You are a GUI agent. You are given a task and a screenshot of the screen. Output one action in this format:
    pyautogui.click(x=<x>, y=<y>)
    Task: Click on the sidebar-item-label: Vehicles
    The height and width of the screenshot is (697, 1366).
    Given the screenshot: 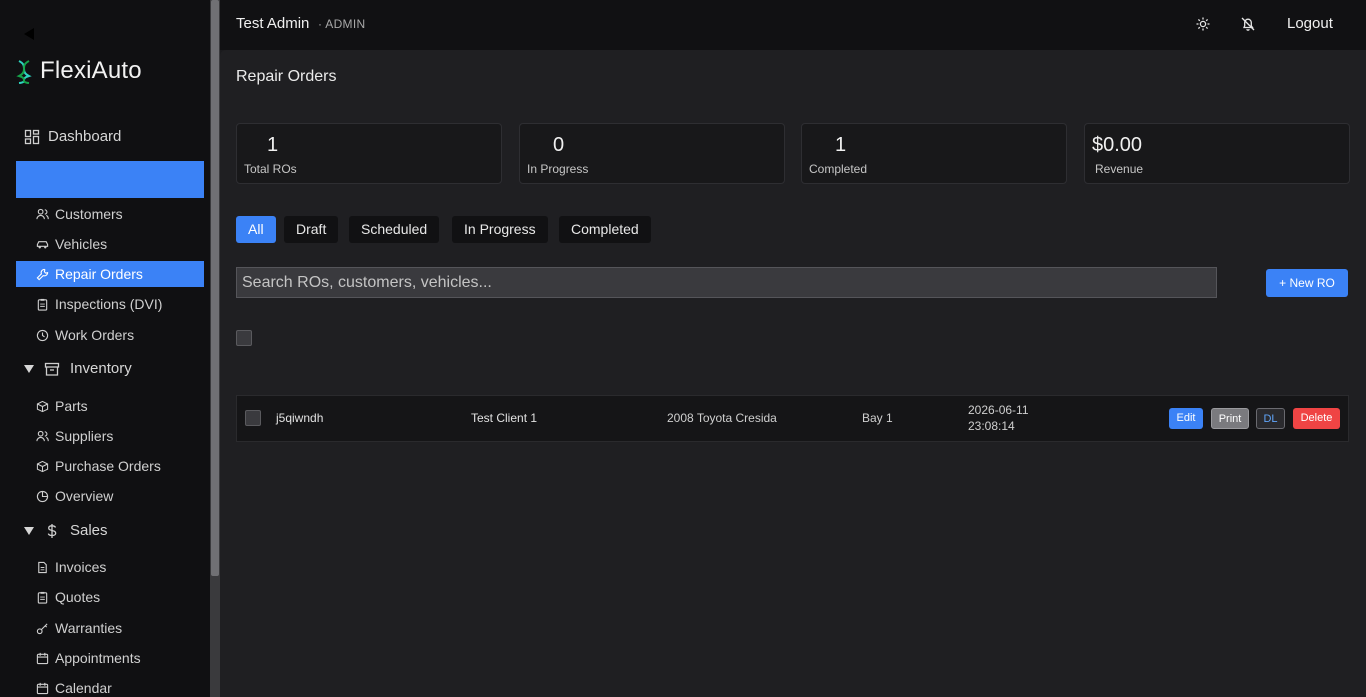 What is the action you would take?
    pyautogui.click(x=81, y=244)
    